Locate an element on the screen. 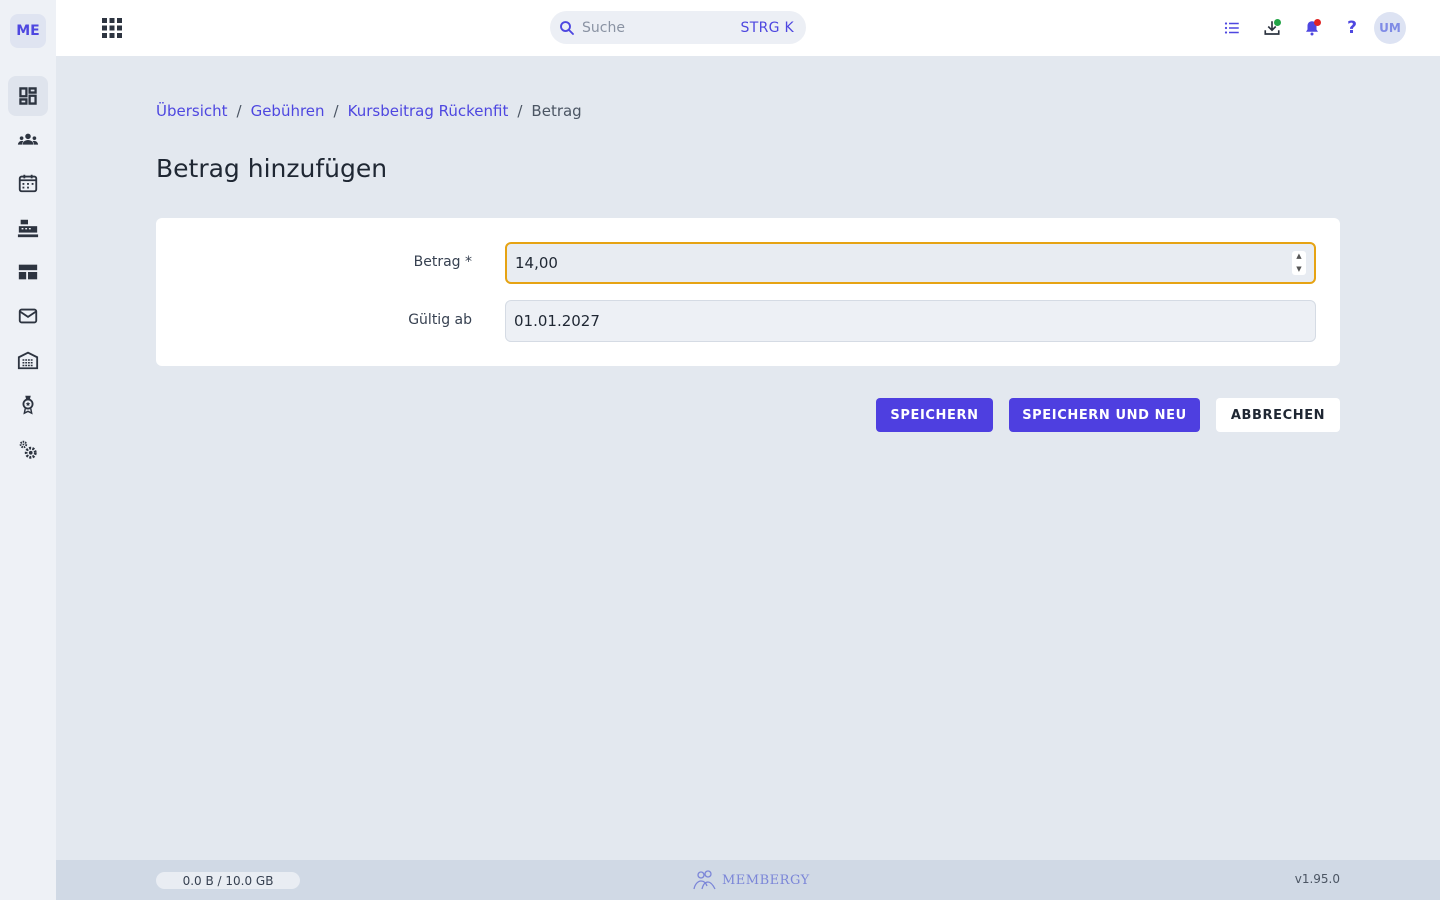  sidebar-item-cash-register is located at coordinates (28, 228).